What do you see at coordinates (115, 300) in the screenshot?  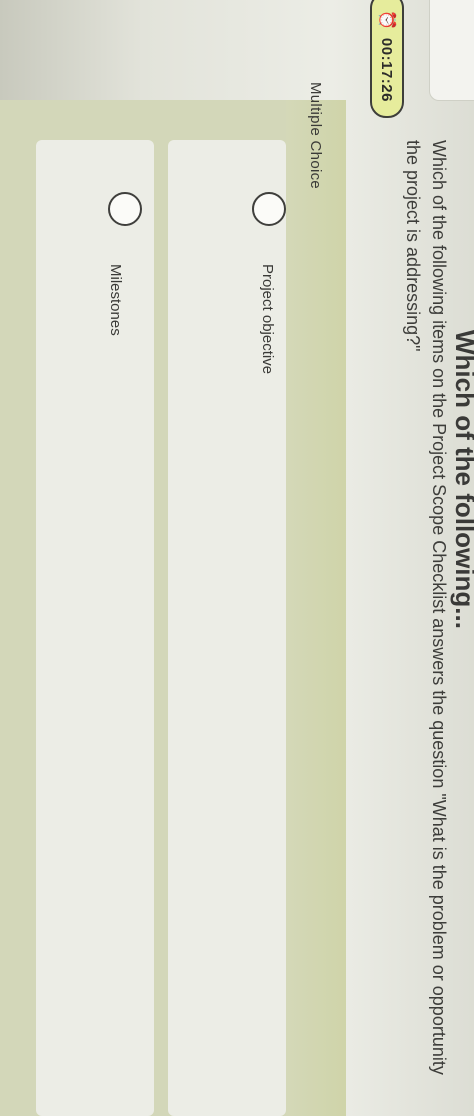 I see `answer-option-label: Milestones` at bounding box center [115, 300].